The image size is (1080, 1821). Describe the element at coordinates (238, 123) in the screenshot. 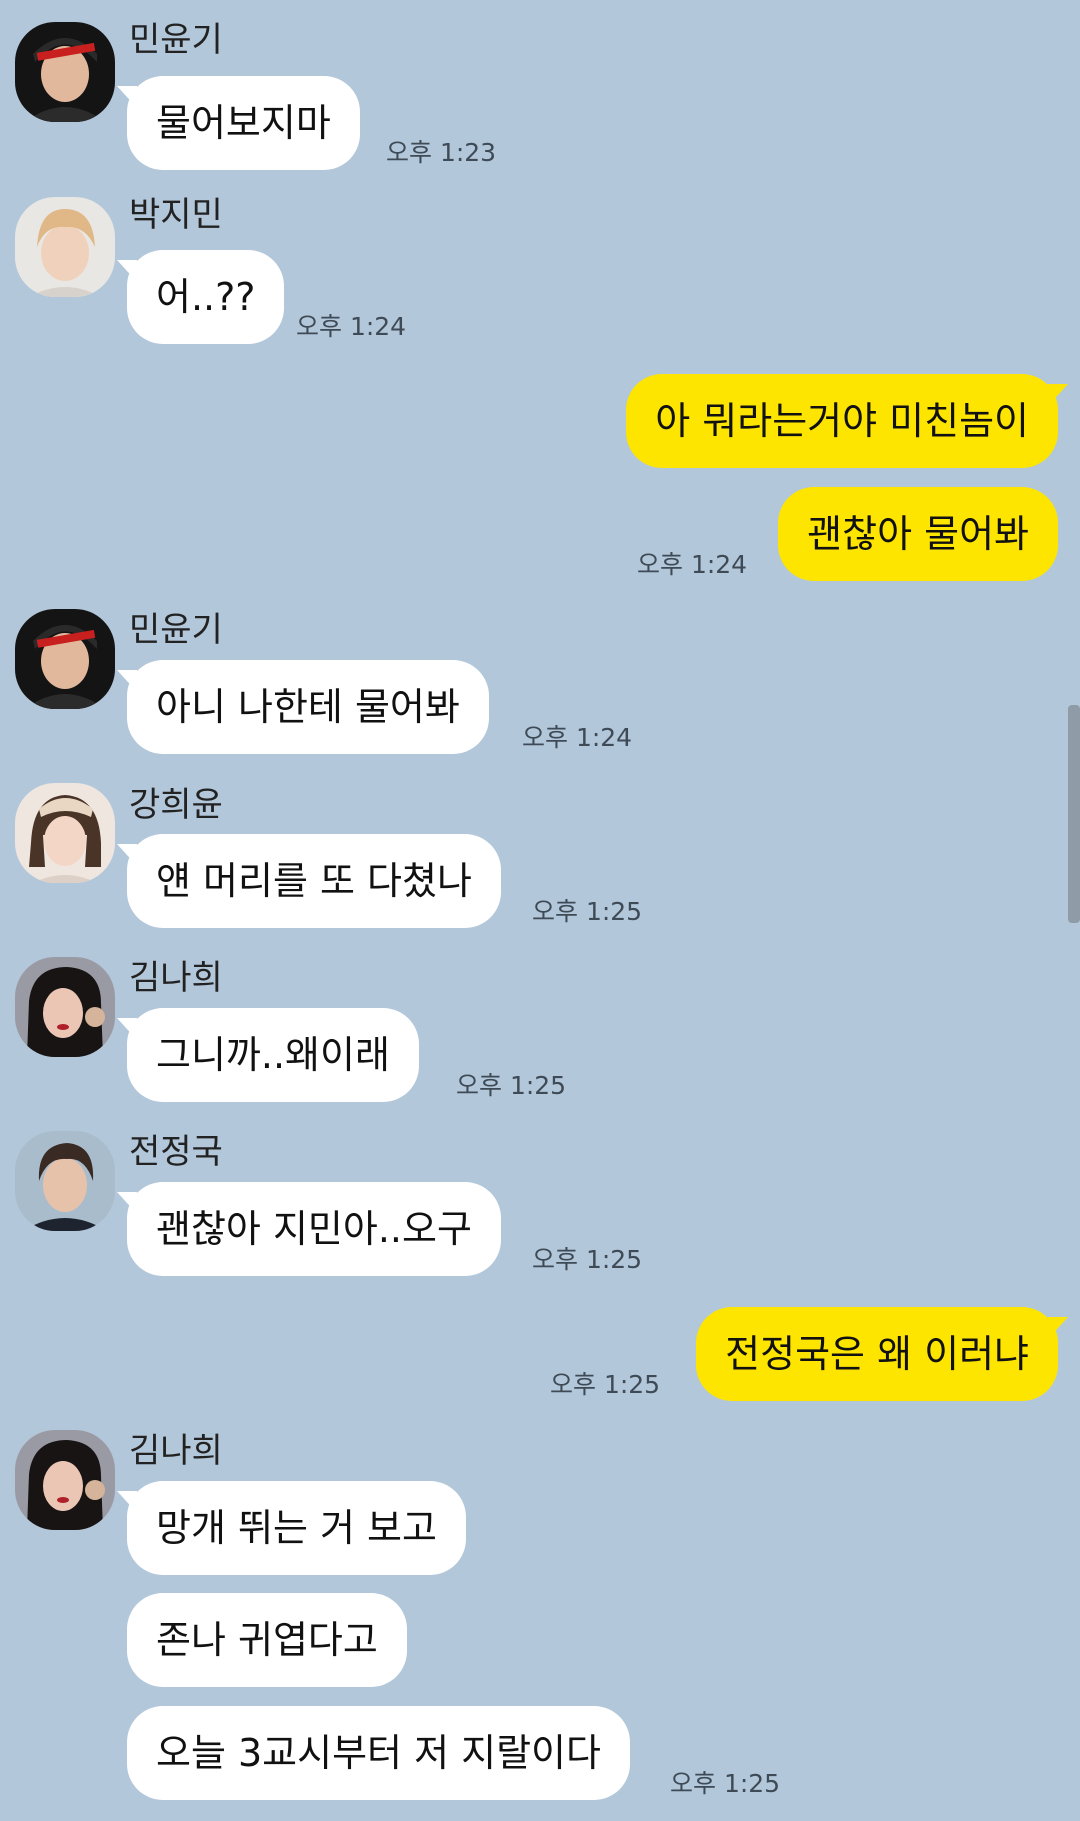

I see `message-bubble: 물어보지마` at that location.